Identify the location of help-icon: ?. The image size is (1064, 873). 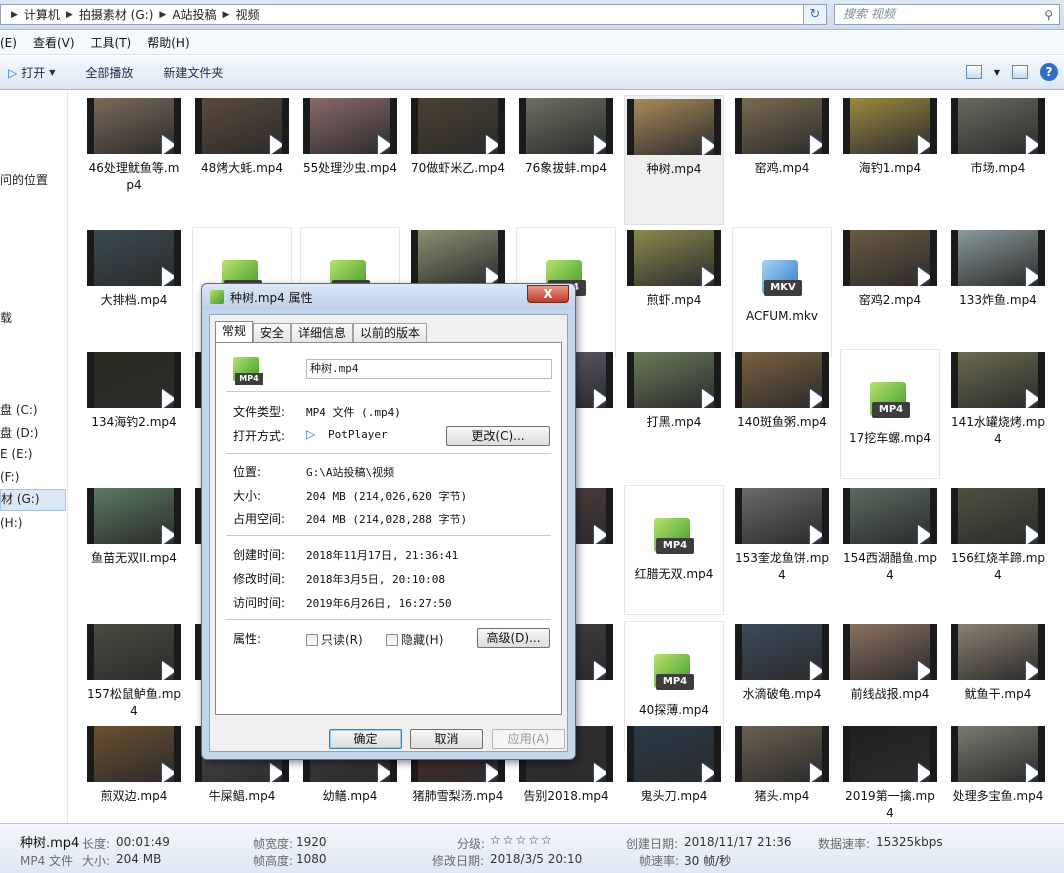
(1049, 72).